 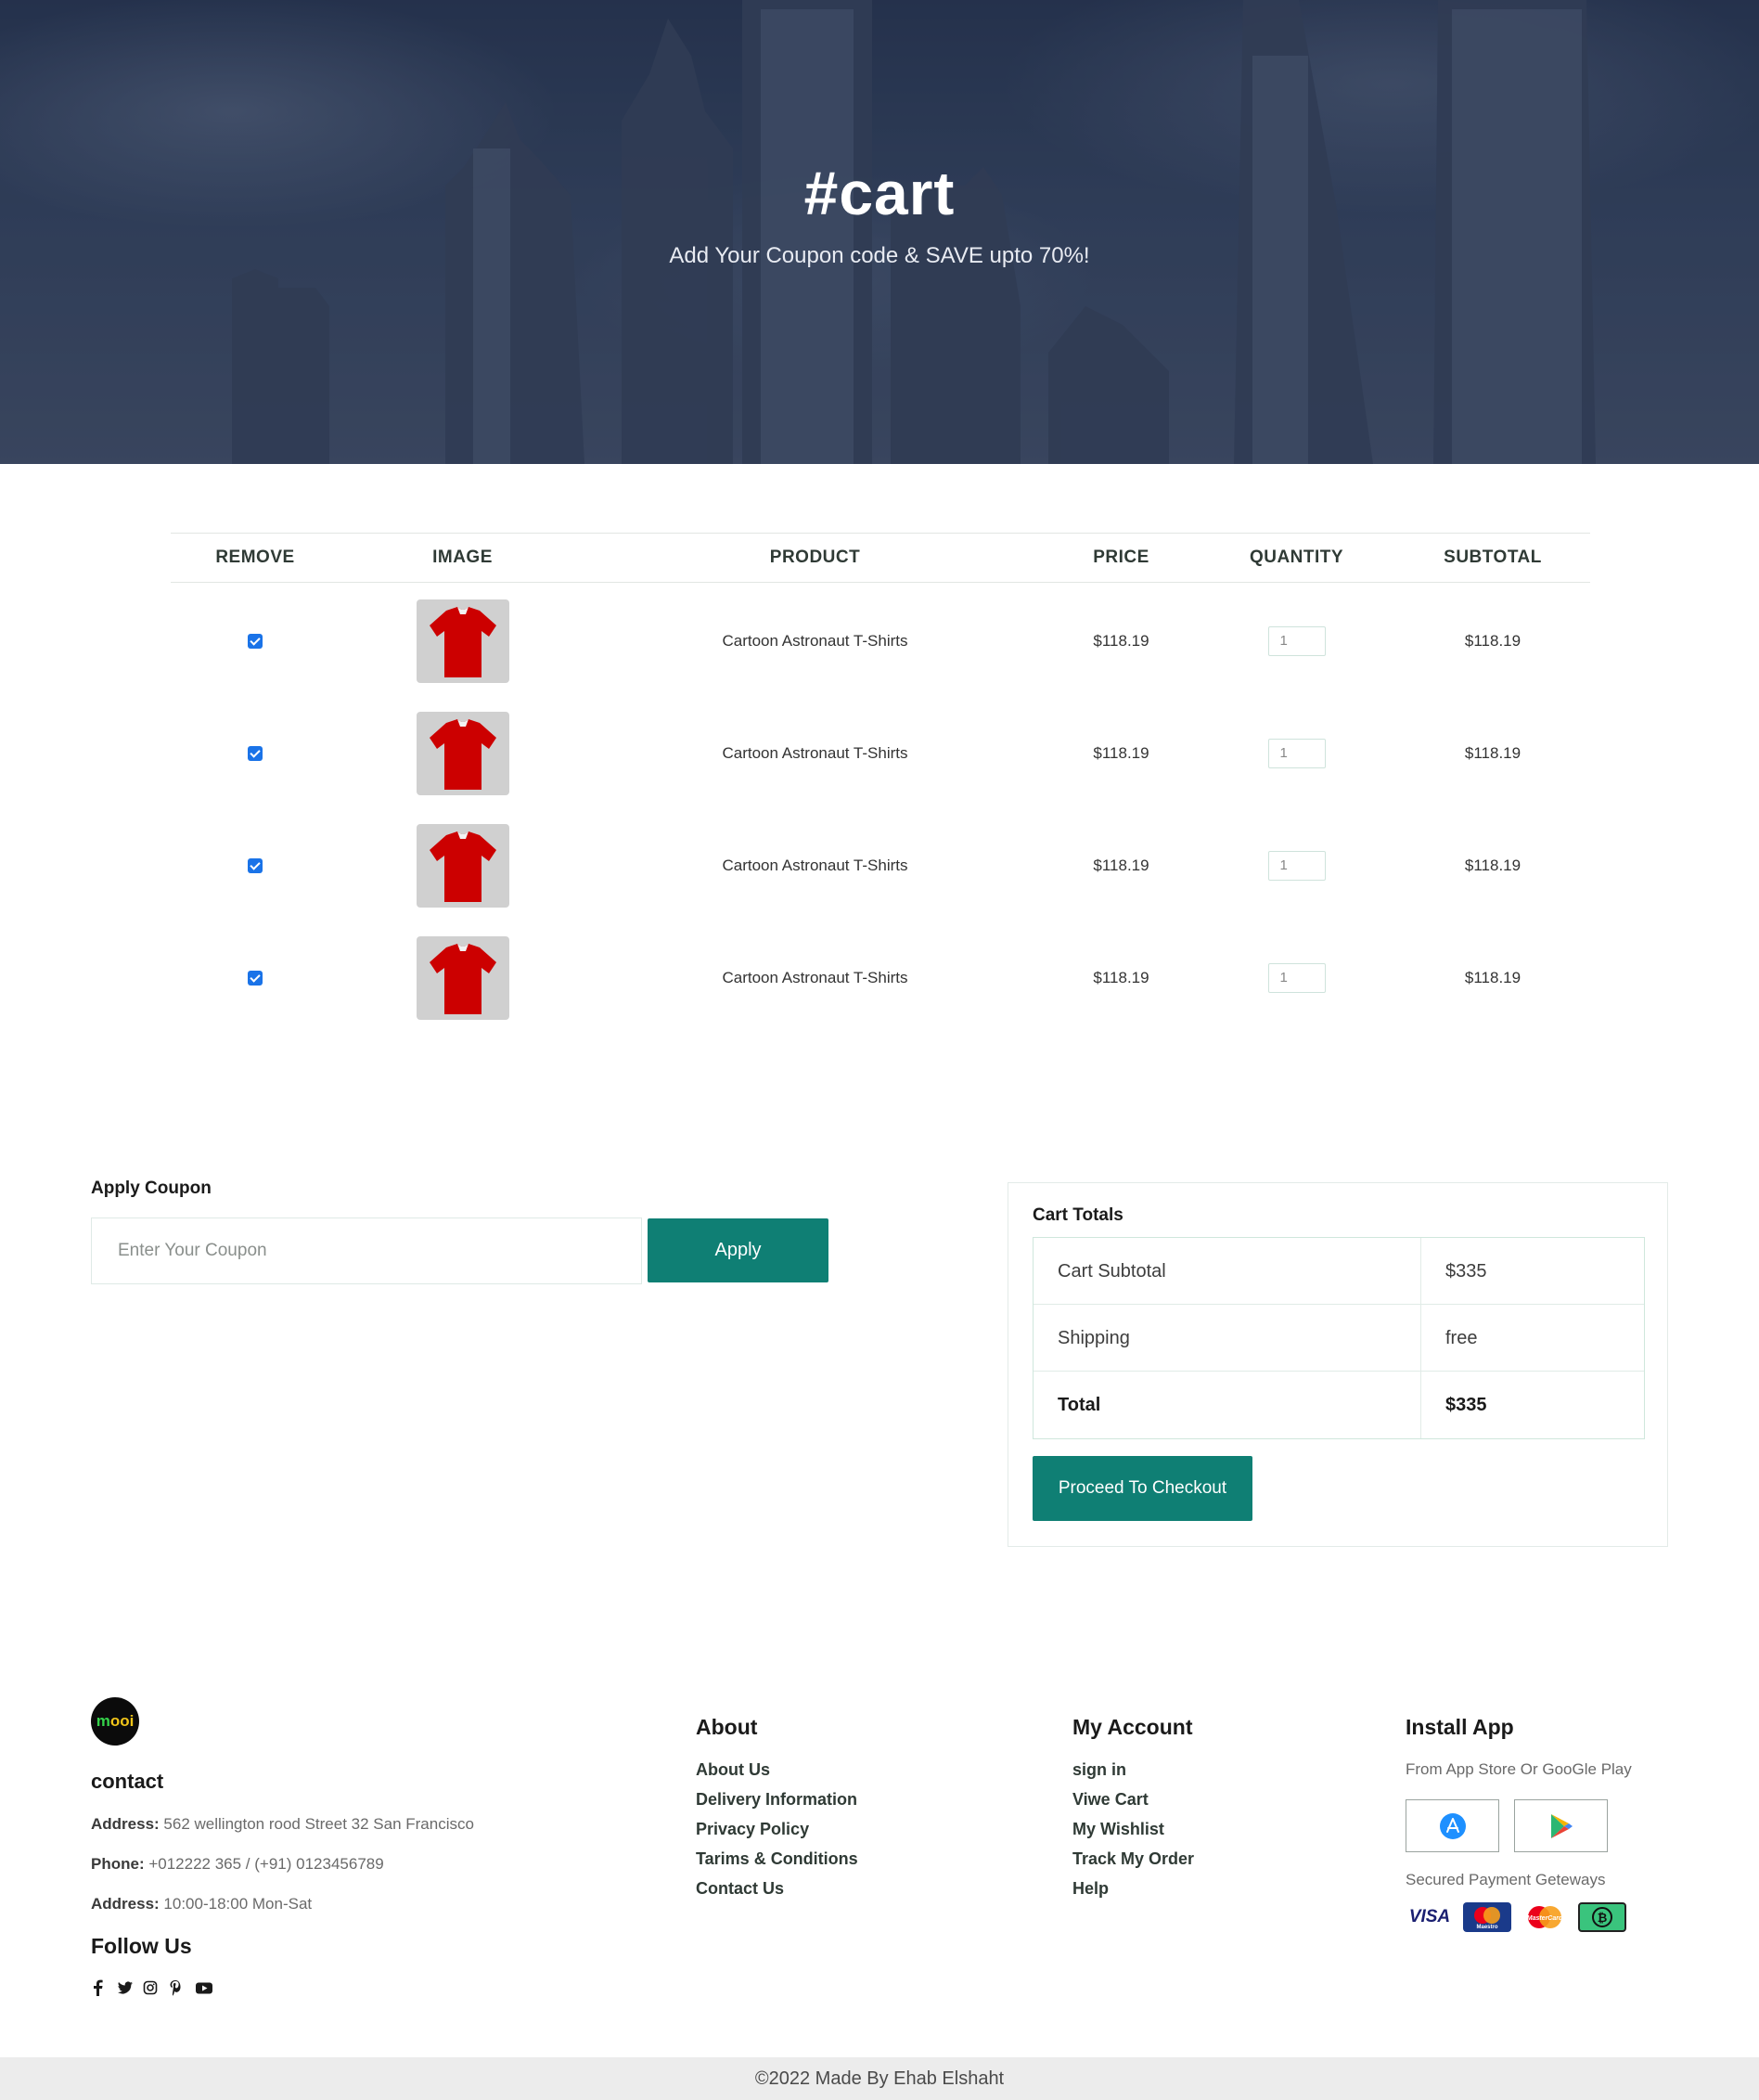 What do you see at coordinates (1487, 1917) in the screenshot?
I see `maestro-icon: Maestro` at bounding box center [1487, 1917].